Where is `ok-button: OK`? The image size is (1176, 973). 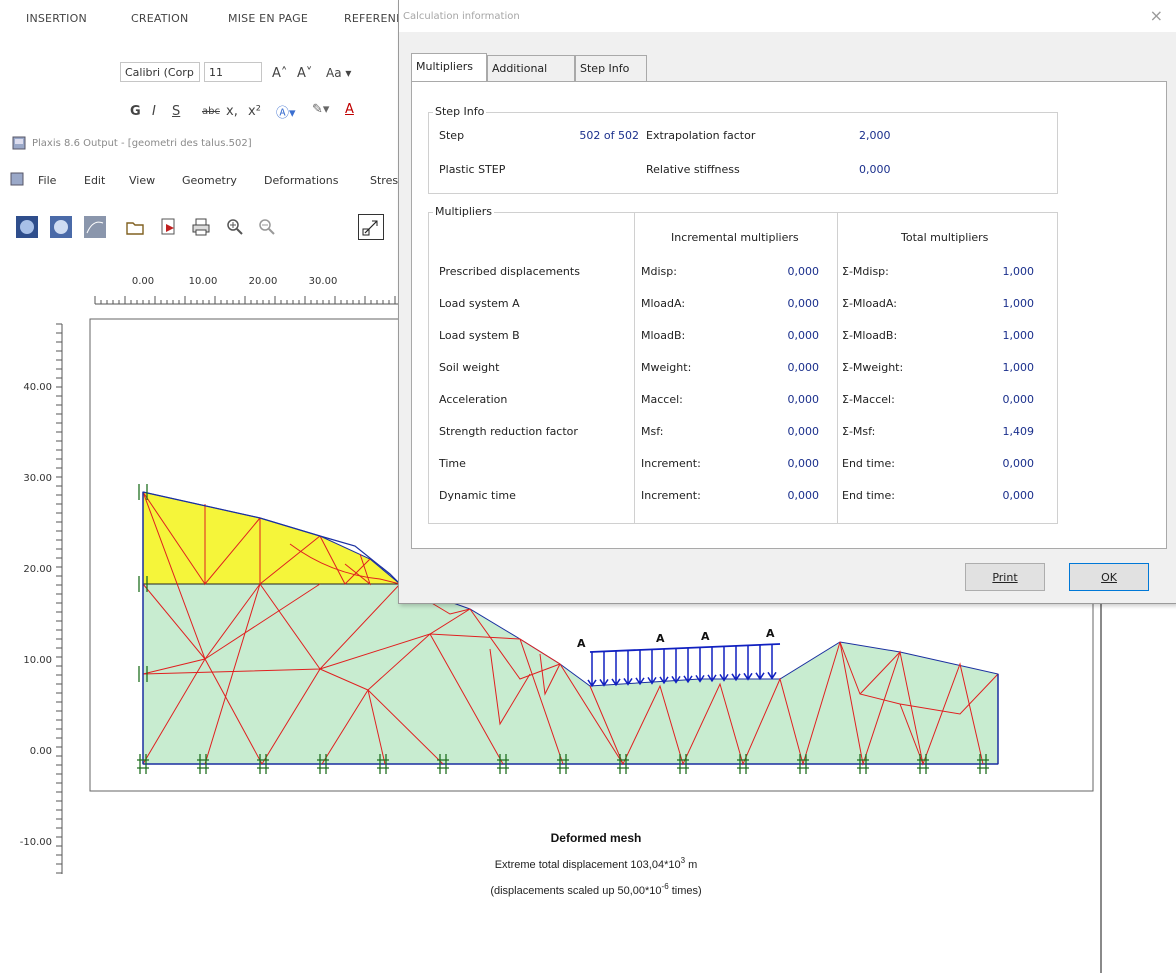 ok-button: OK is located at coordinates (1109, 577).